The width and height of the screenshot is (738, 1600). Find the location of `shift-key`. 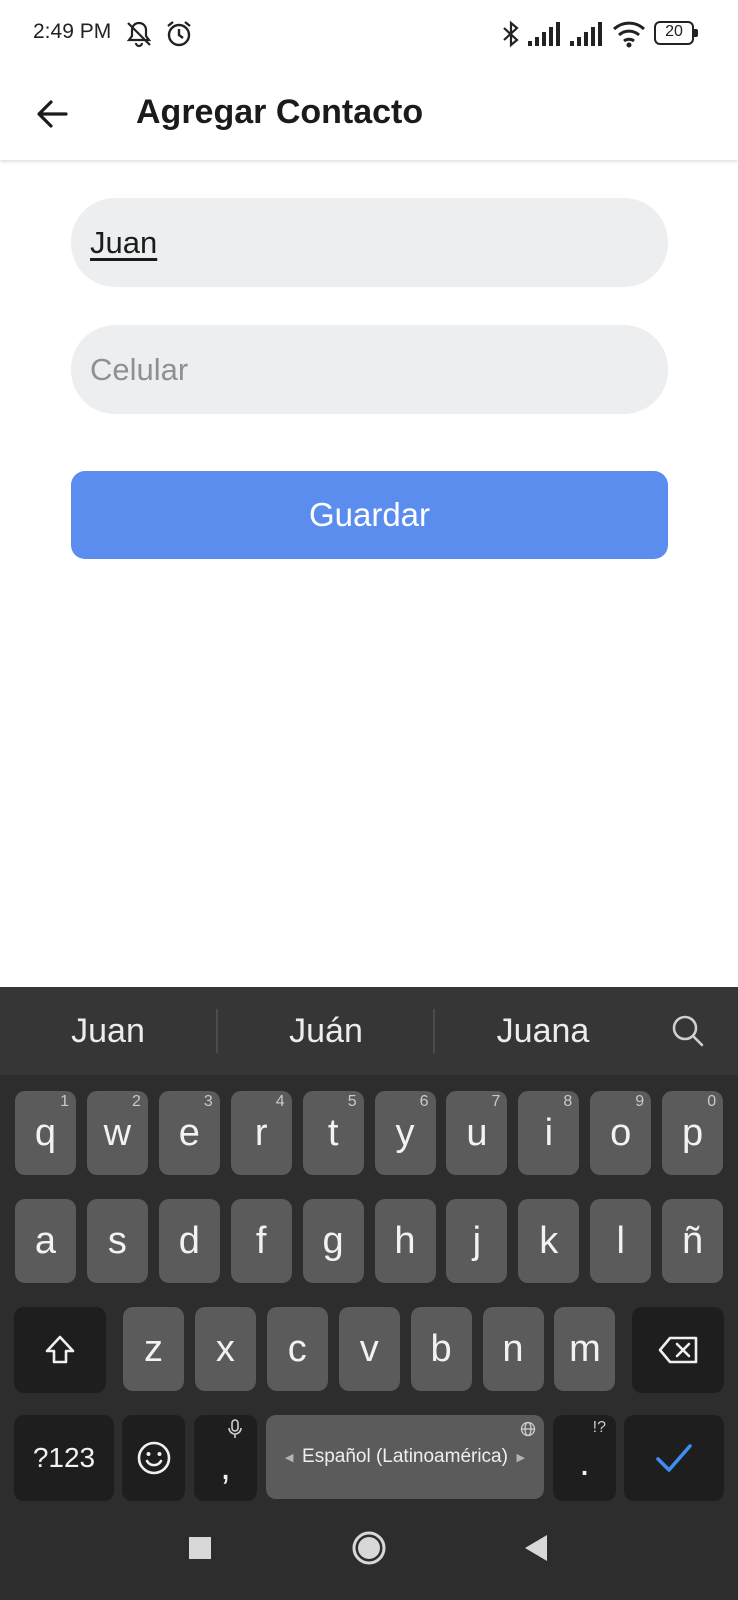

shift-key is located at coordinates (60, 1350).